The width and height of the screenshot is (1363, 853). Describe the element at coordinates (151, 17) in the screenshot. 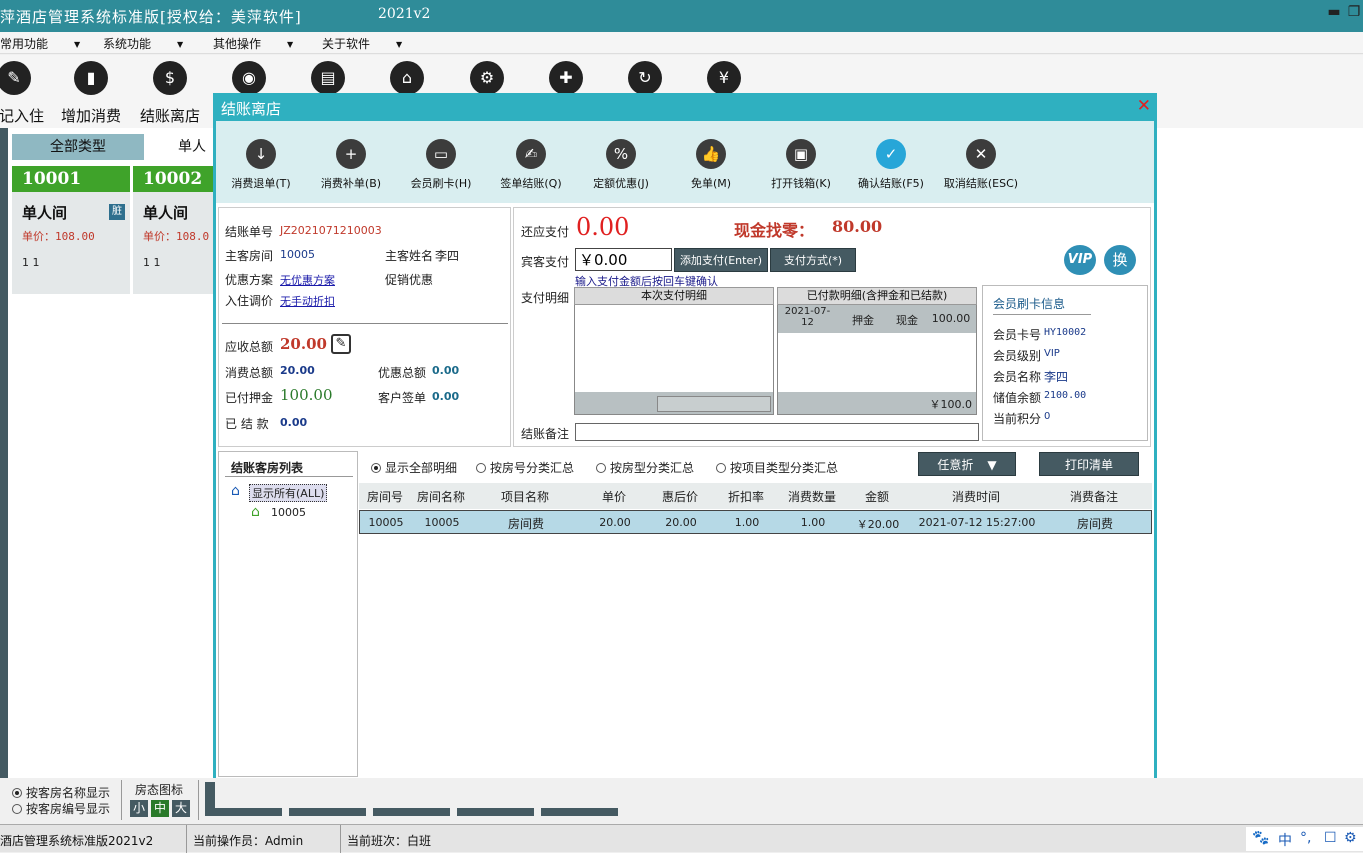

I see `app-title: 萍酒店管理系统标准版[授权给：美萍软件]` at that location.